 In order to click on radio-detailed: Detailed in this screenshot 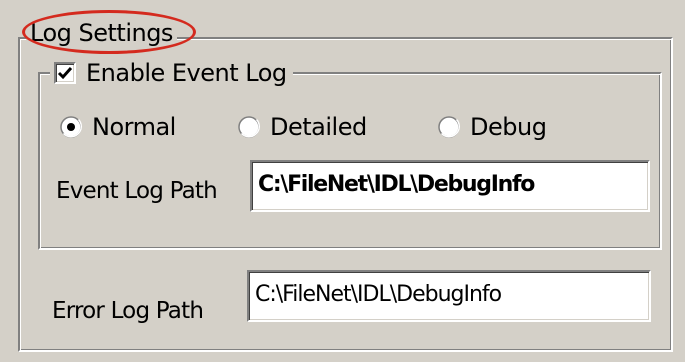, I will do `click(302, 127)`.